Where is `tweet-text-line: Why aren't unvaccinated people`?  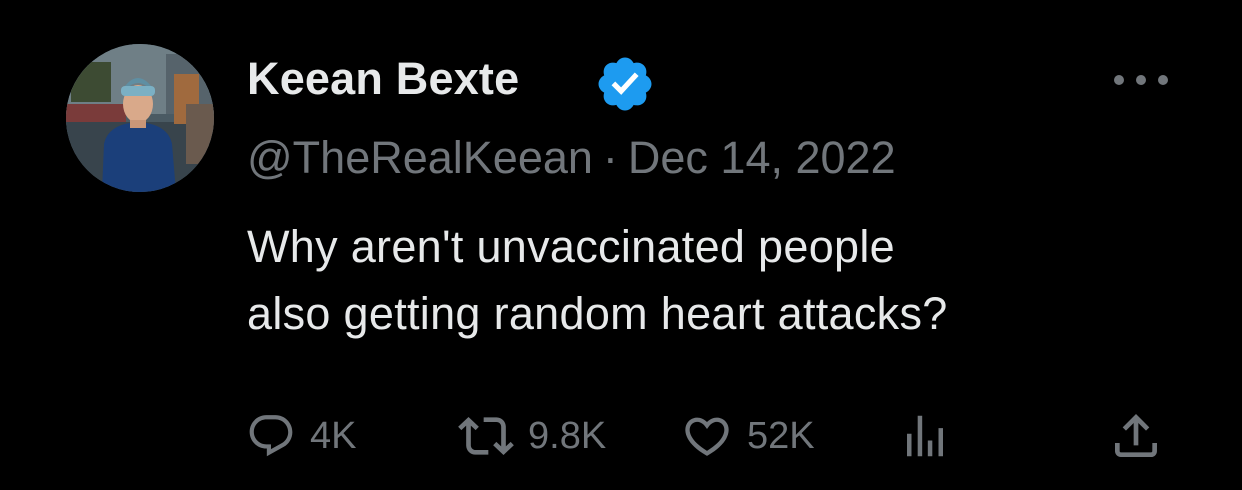
tweet-text-line: Why aren't unvaccinated people is located at coordinates (571, 246).